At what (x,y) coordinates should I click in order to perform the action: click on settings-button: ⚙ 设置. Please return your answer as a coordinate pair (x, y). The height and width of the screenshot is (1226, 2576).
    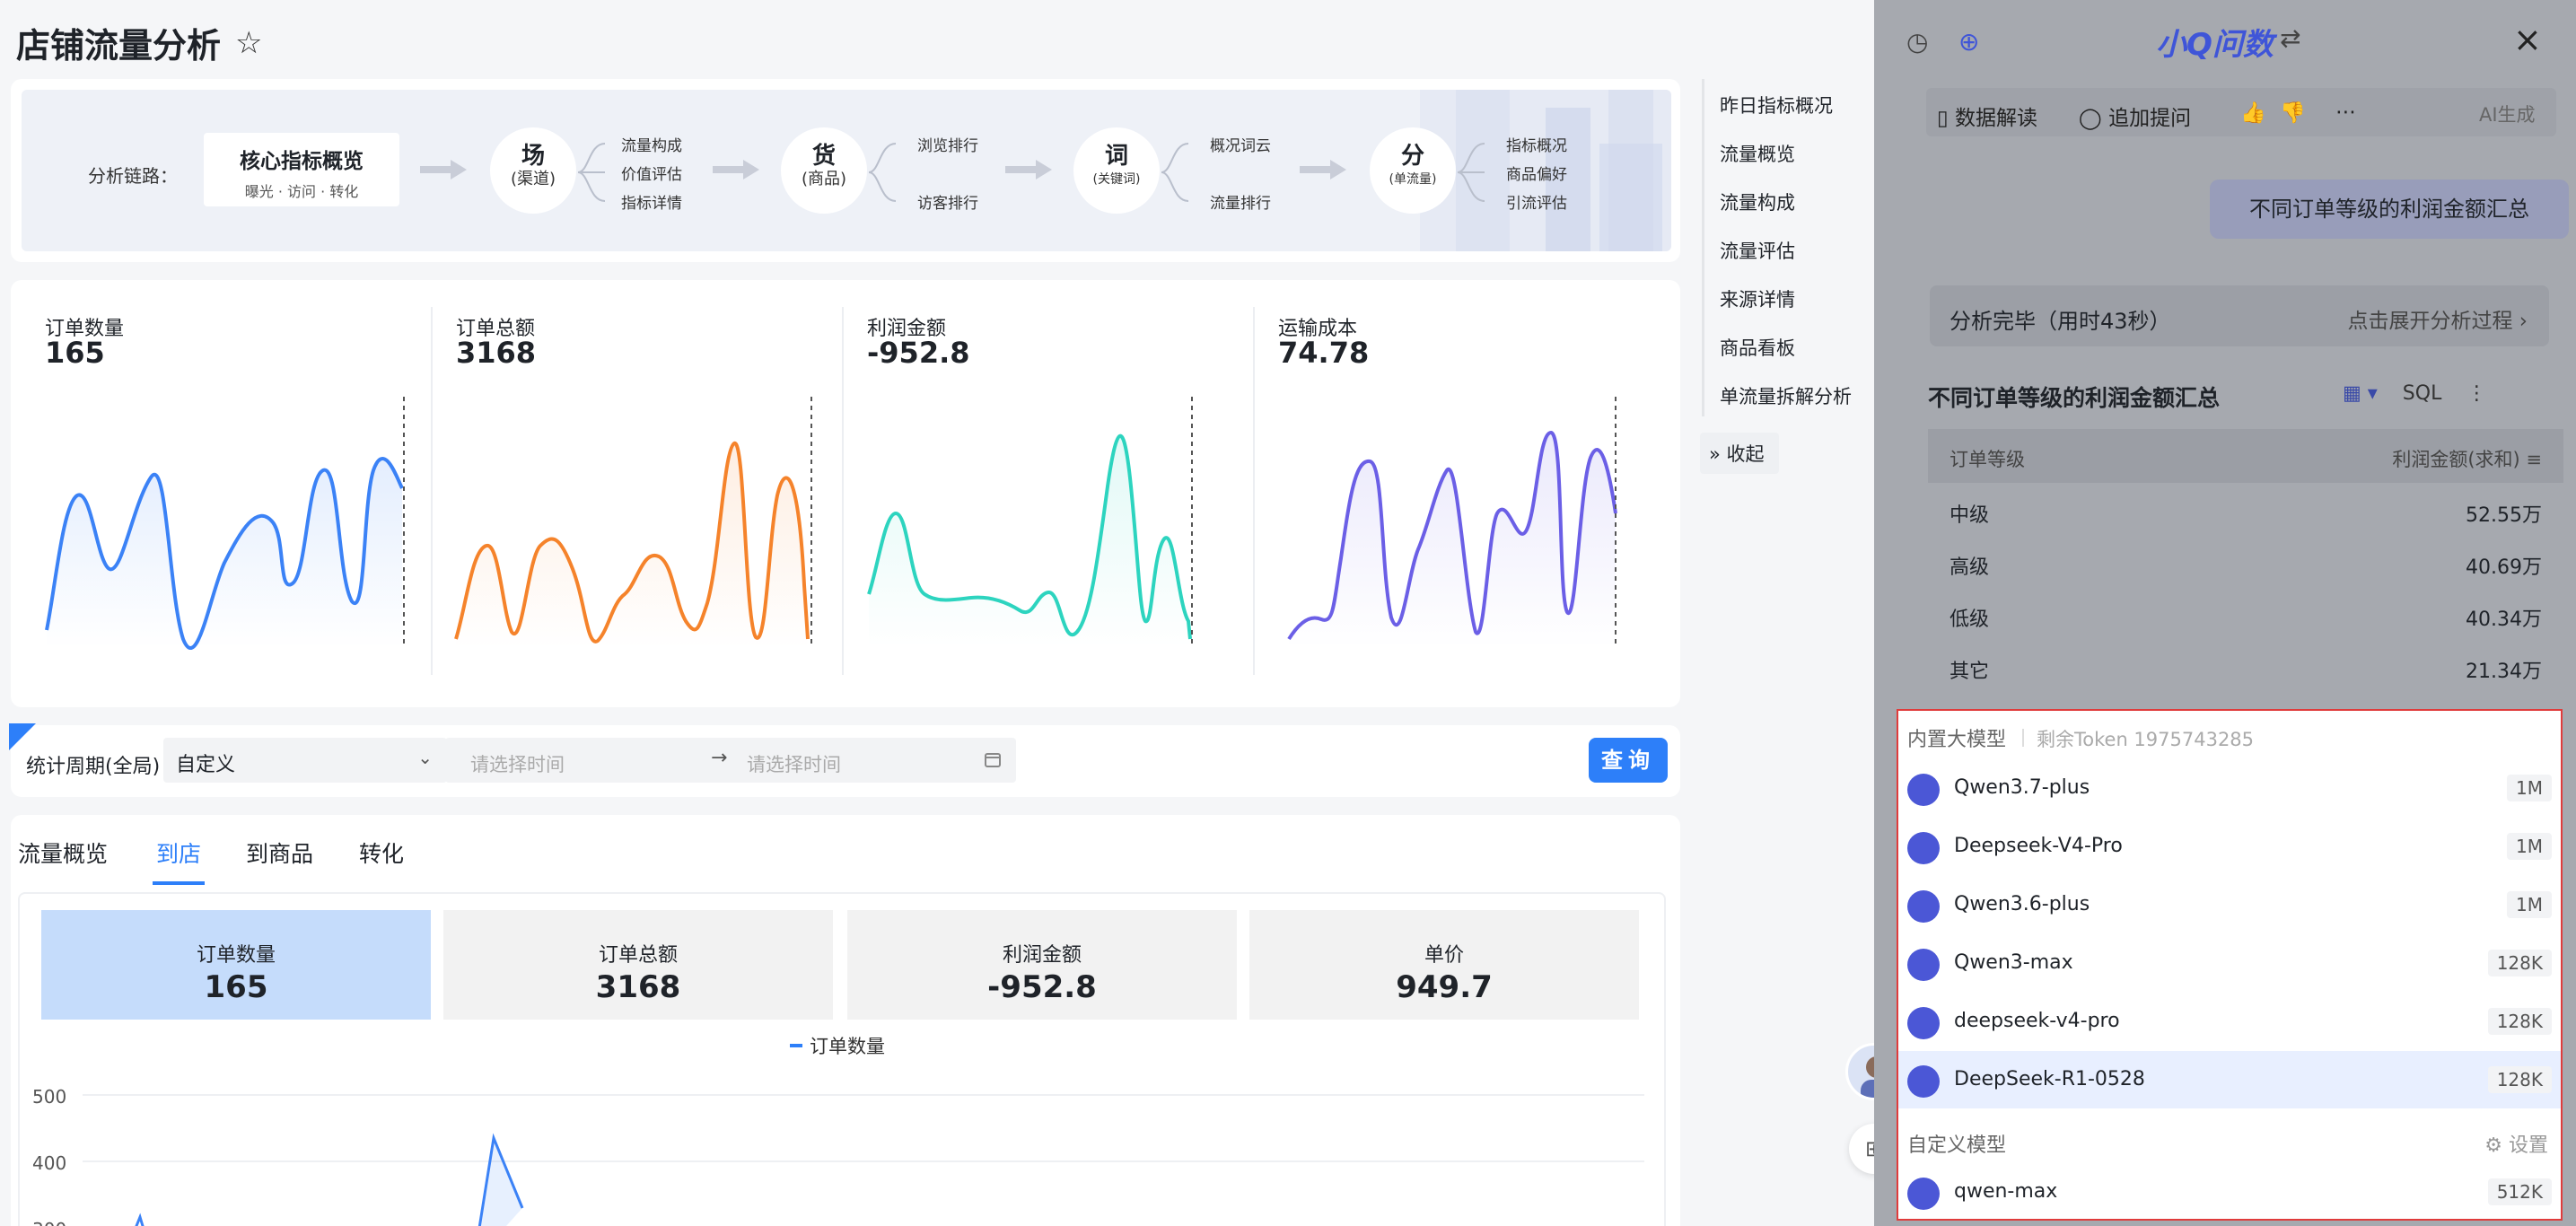
    Looking at the image, I should click on (2516, 1144).